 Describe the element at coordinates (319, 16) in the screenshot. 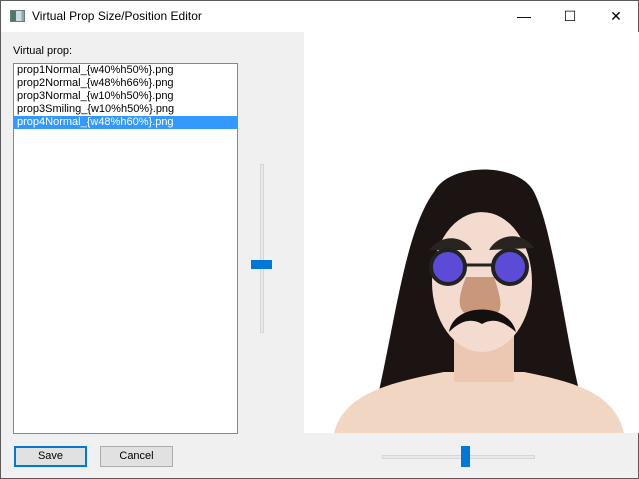

I see `title-bar: Virtual Prop Size/Position Editor — ☐ ✕` at that location.